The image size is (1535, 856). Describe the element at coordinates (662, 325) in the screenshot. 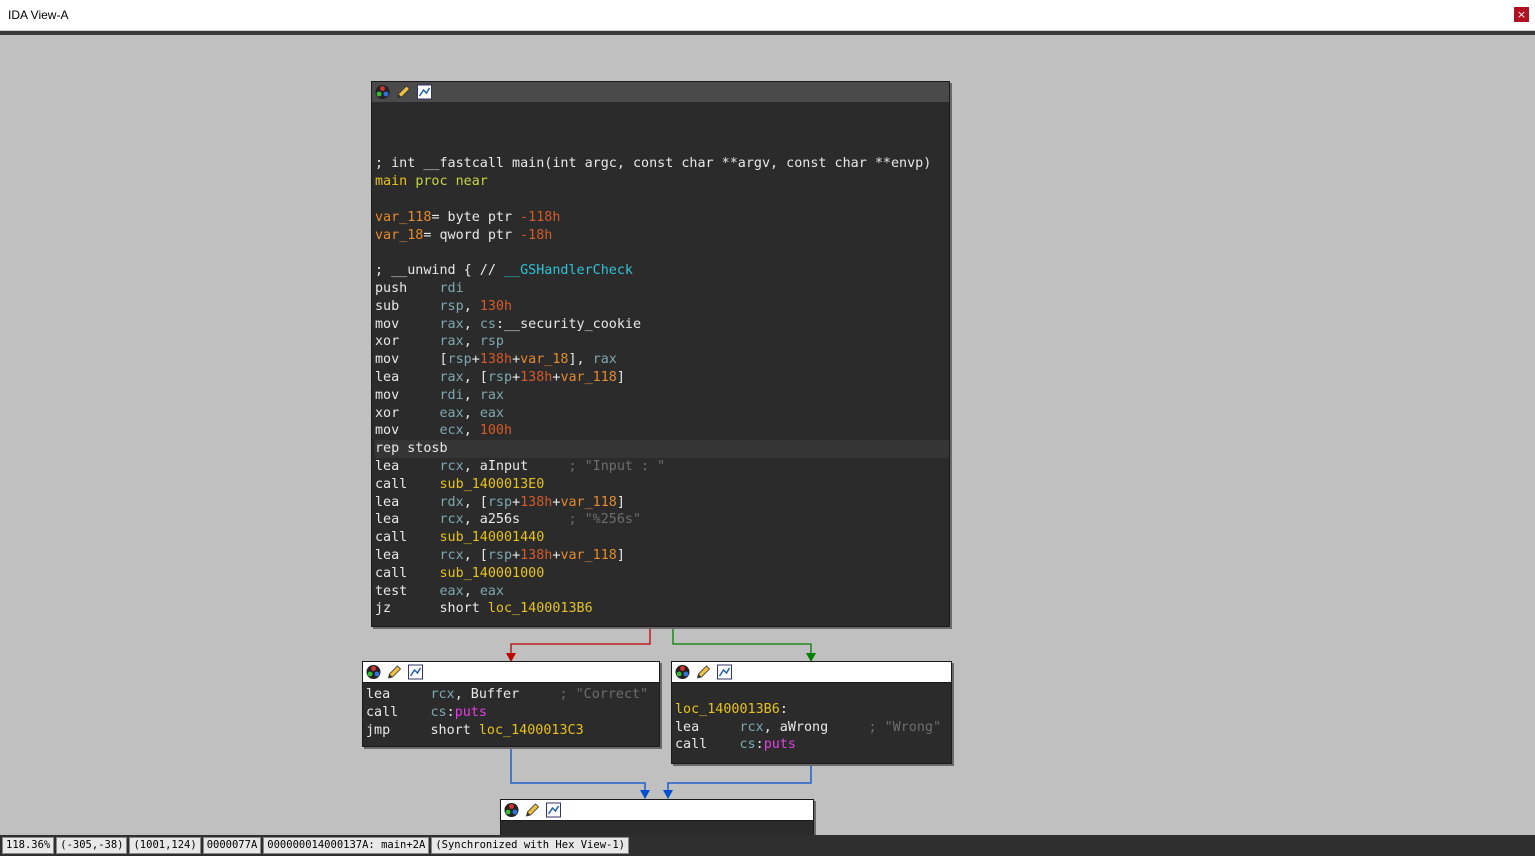

I see `code-line: mov rax, cs:__security_cookie` at that location.